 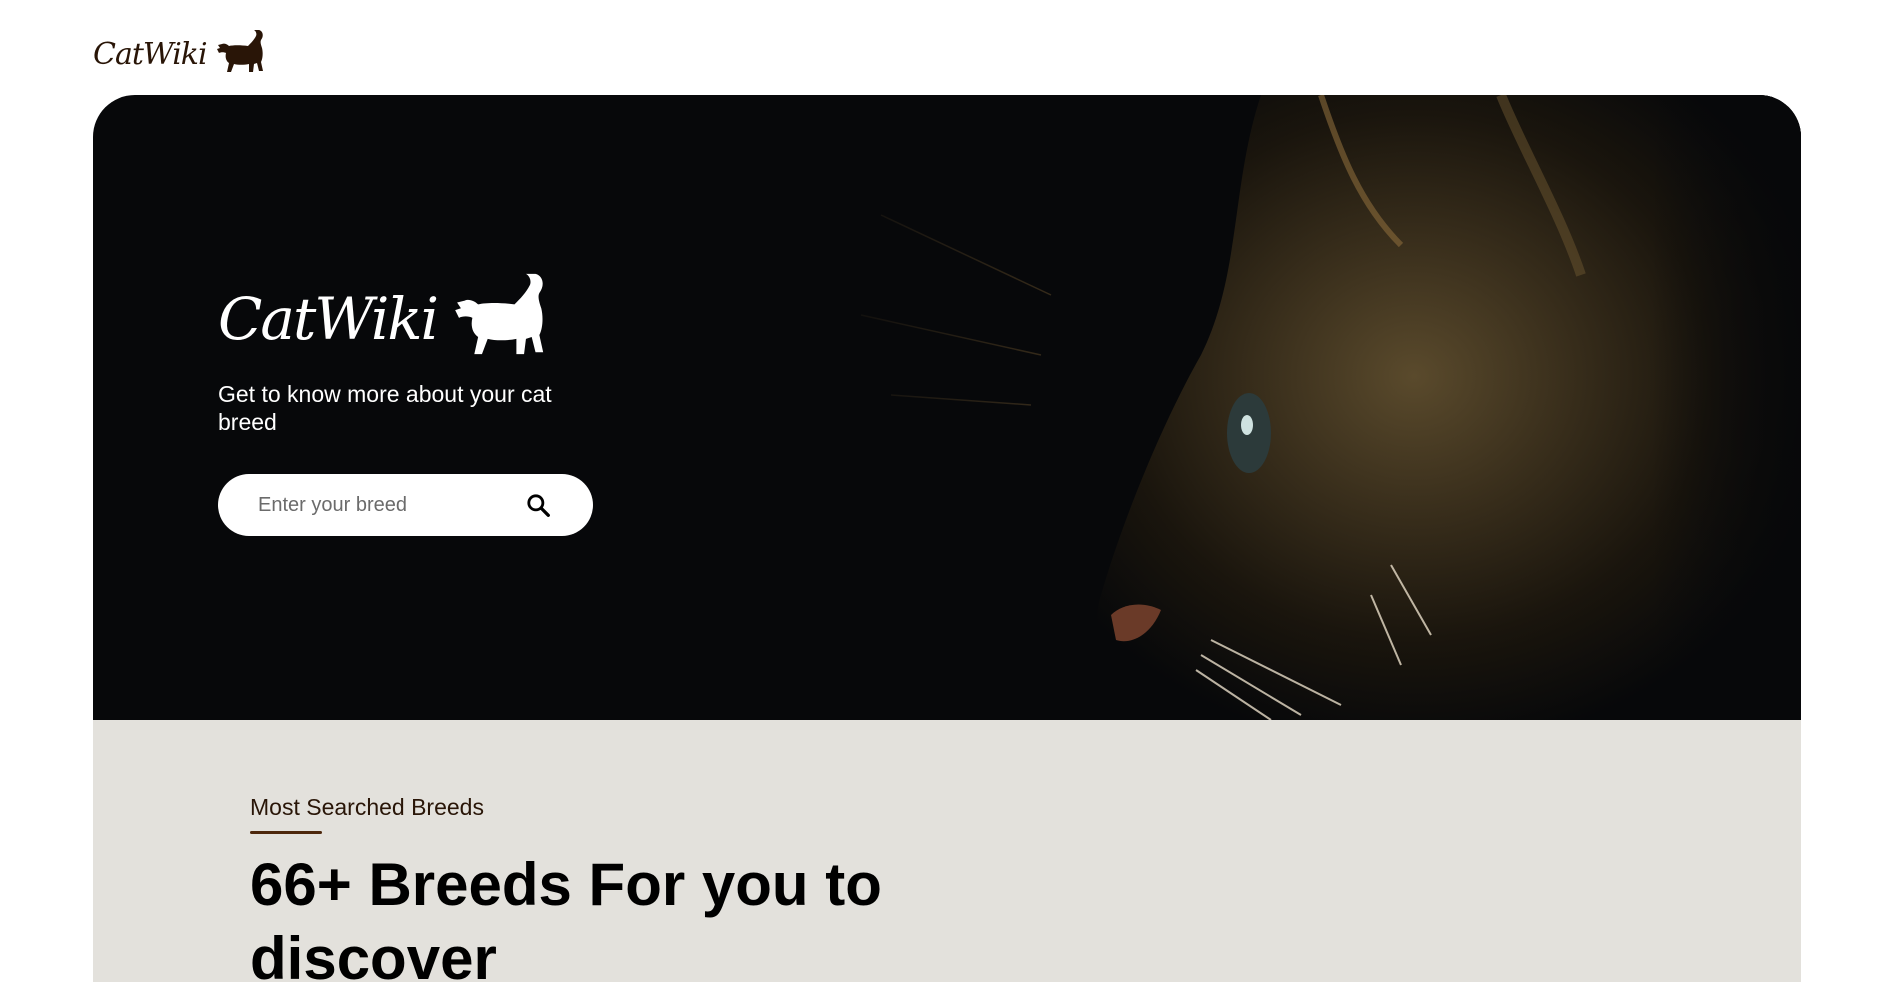 I want to click on top-header: CatWiki, so click(x=181, y=44).